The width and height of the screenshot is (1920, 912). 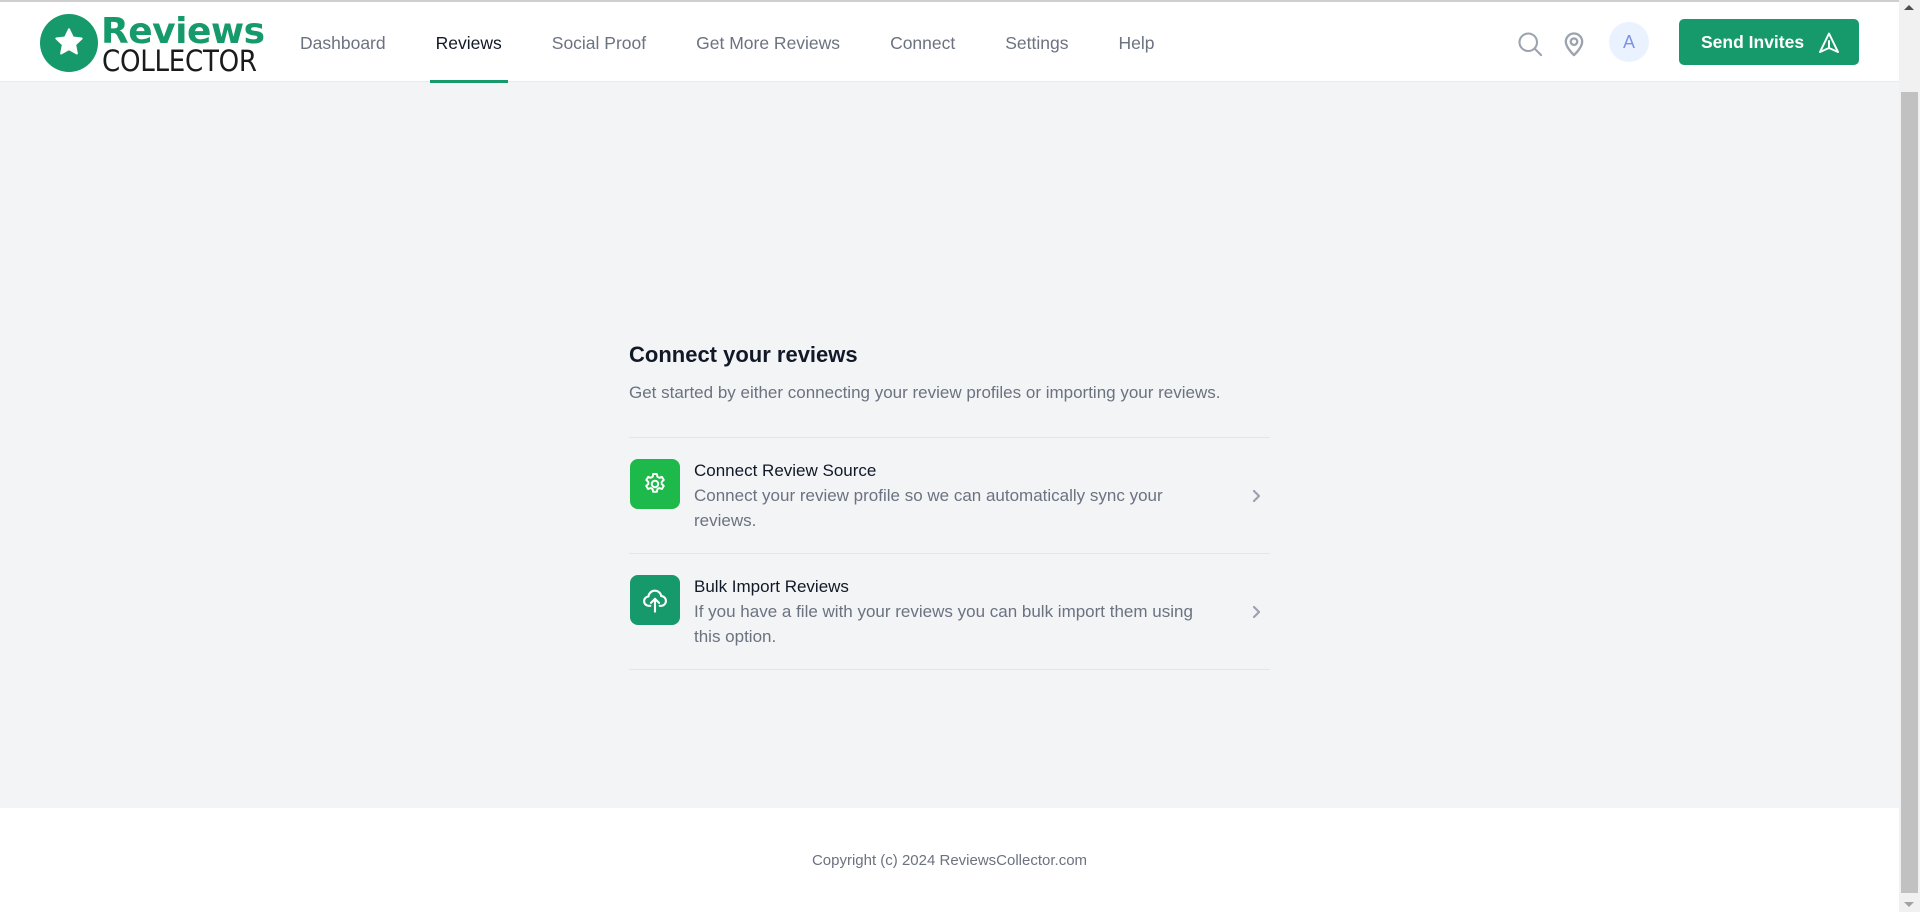 I want to click on logo: Reviews COLLECTOR, so click(x=155, y=44).